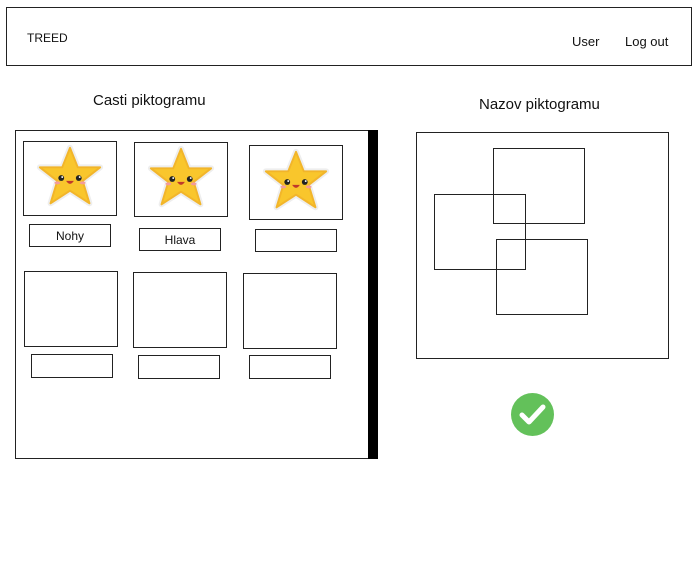 The image size is (696, 564). Describe the element at coordinates (585, 41) in the screenshot. I see `user-link: User` at that location.